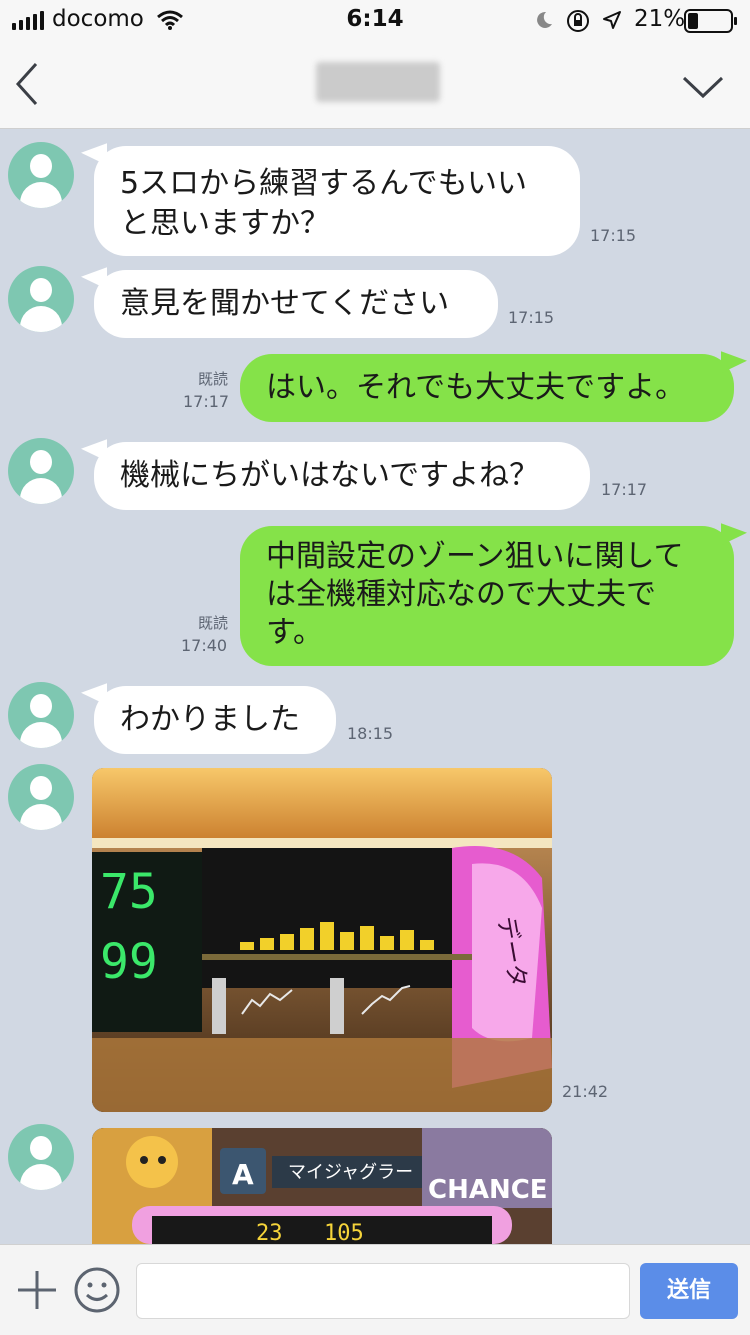 The width and height of the screenshot is (750, 1335). Describe the element at coordinates (97, 1290) in the screenshot. I see `emoji-icon` at that location.